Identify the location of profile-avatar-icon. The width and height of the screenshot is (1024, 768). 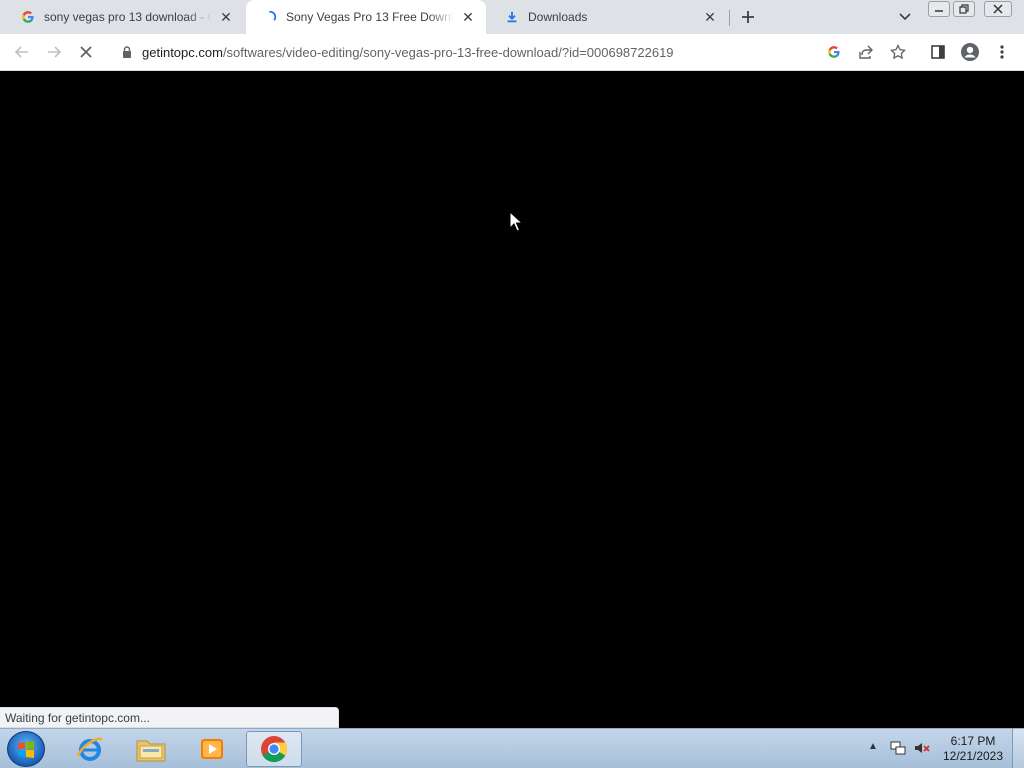
(970, 52).